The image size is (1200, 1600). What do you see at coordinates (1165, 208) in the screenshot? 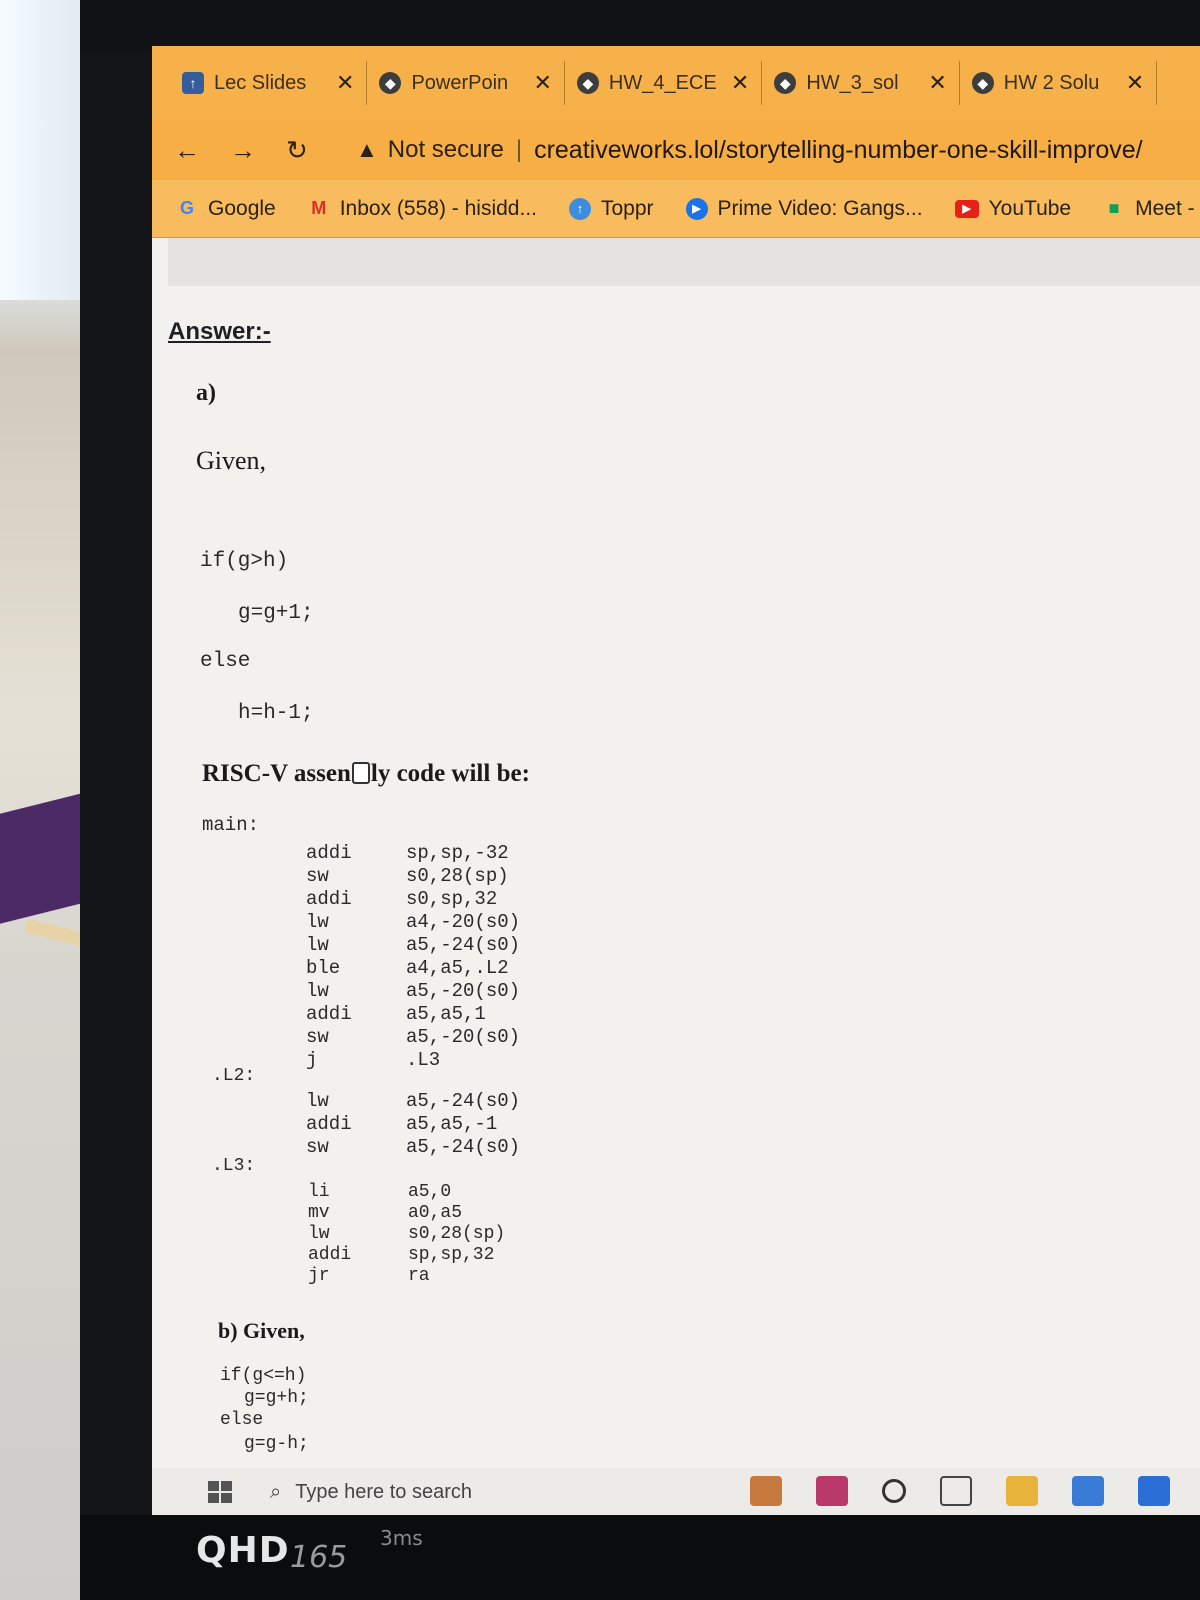
I see `bookmark-label: Meet -` at bounding box center [1165, 208].